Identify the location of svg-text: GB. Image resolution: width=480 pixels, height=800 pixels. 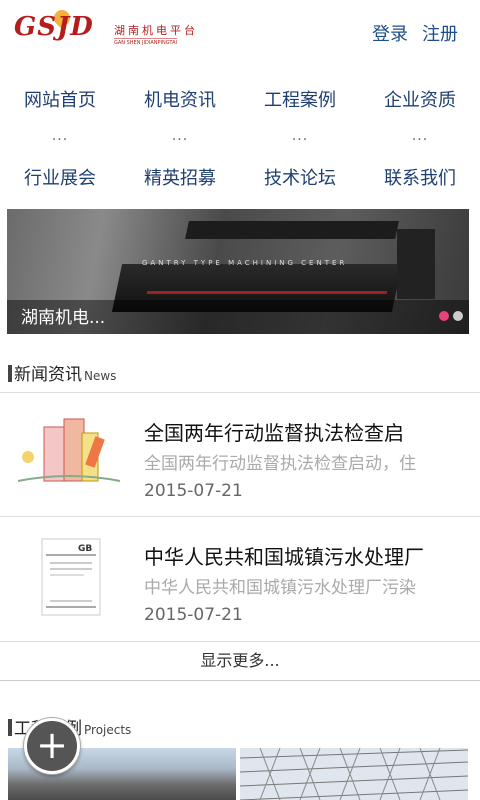
(85, 549).